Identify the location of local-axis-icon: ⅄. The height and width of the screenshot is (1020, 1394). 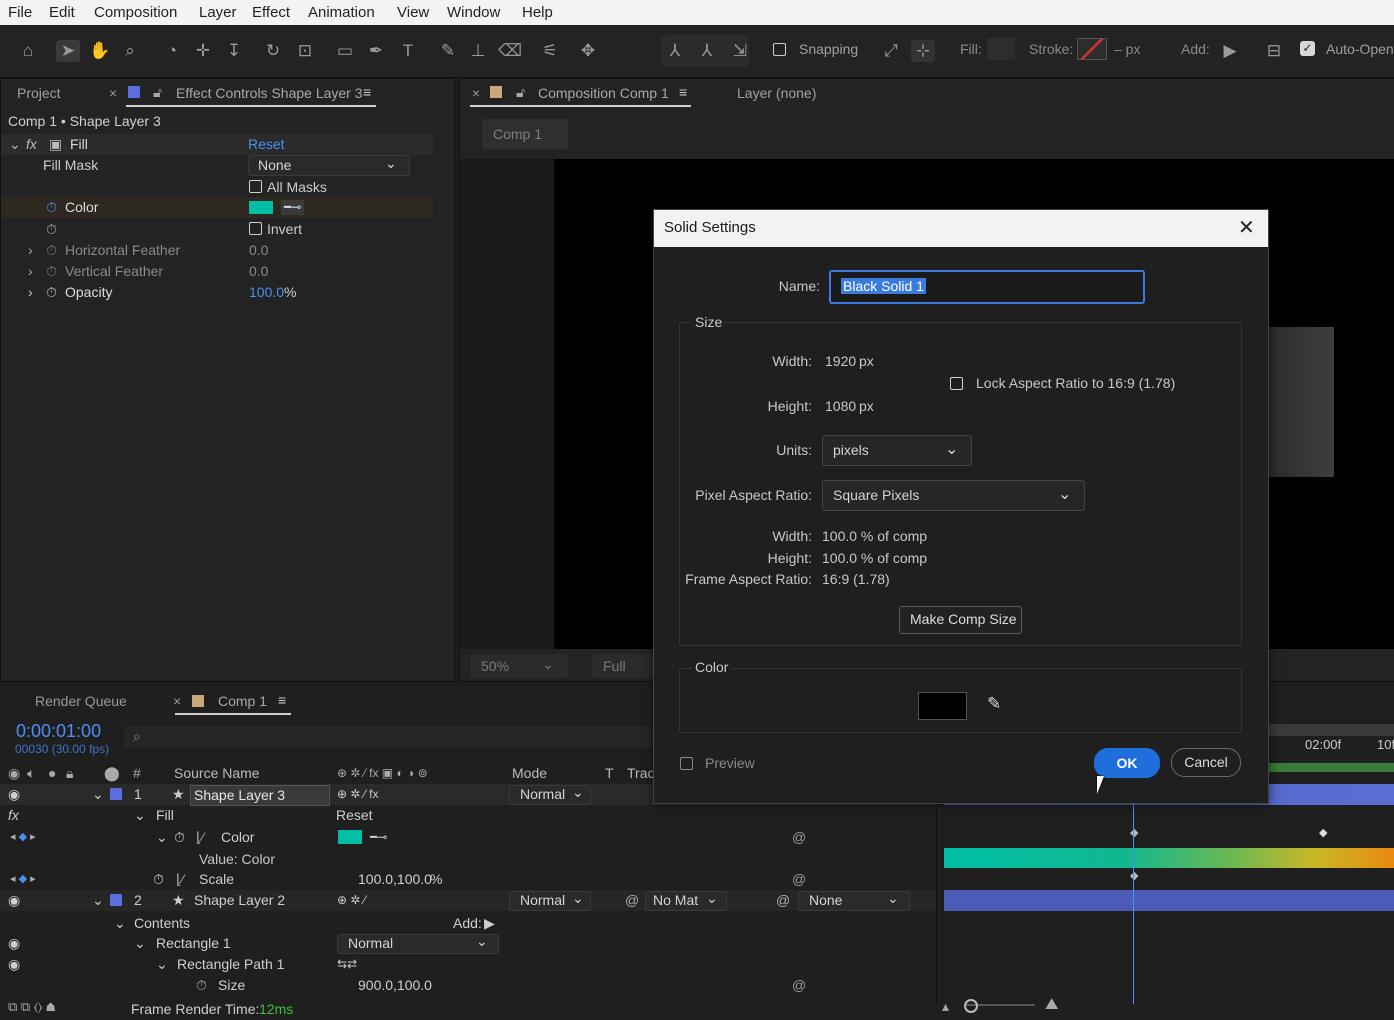
(675, 51).